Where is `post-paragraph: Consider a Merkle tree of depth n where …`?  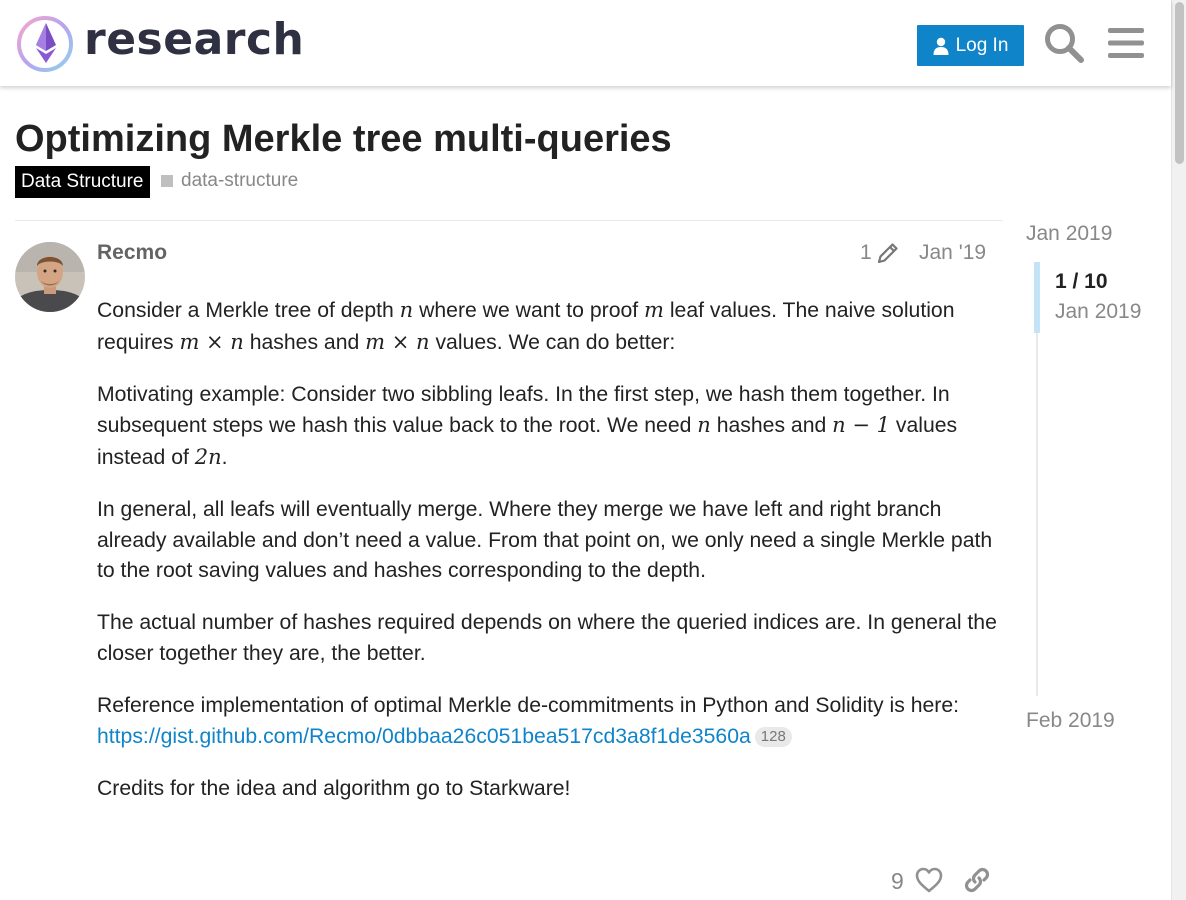 post-paragraph: Consider a Merkle tree of depth n where … is located at coordinates (526, 326).